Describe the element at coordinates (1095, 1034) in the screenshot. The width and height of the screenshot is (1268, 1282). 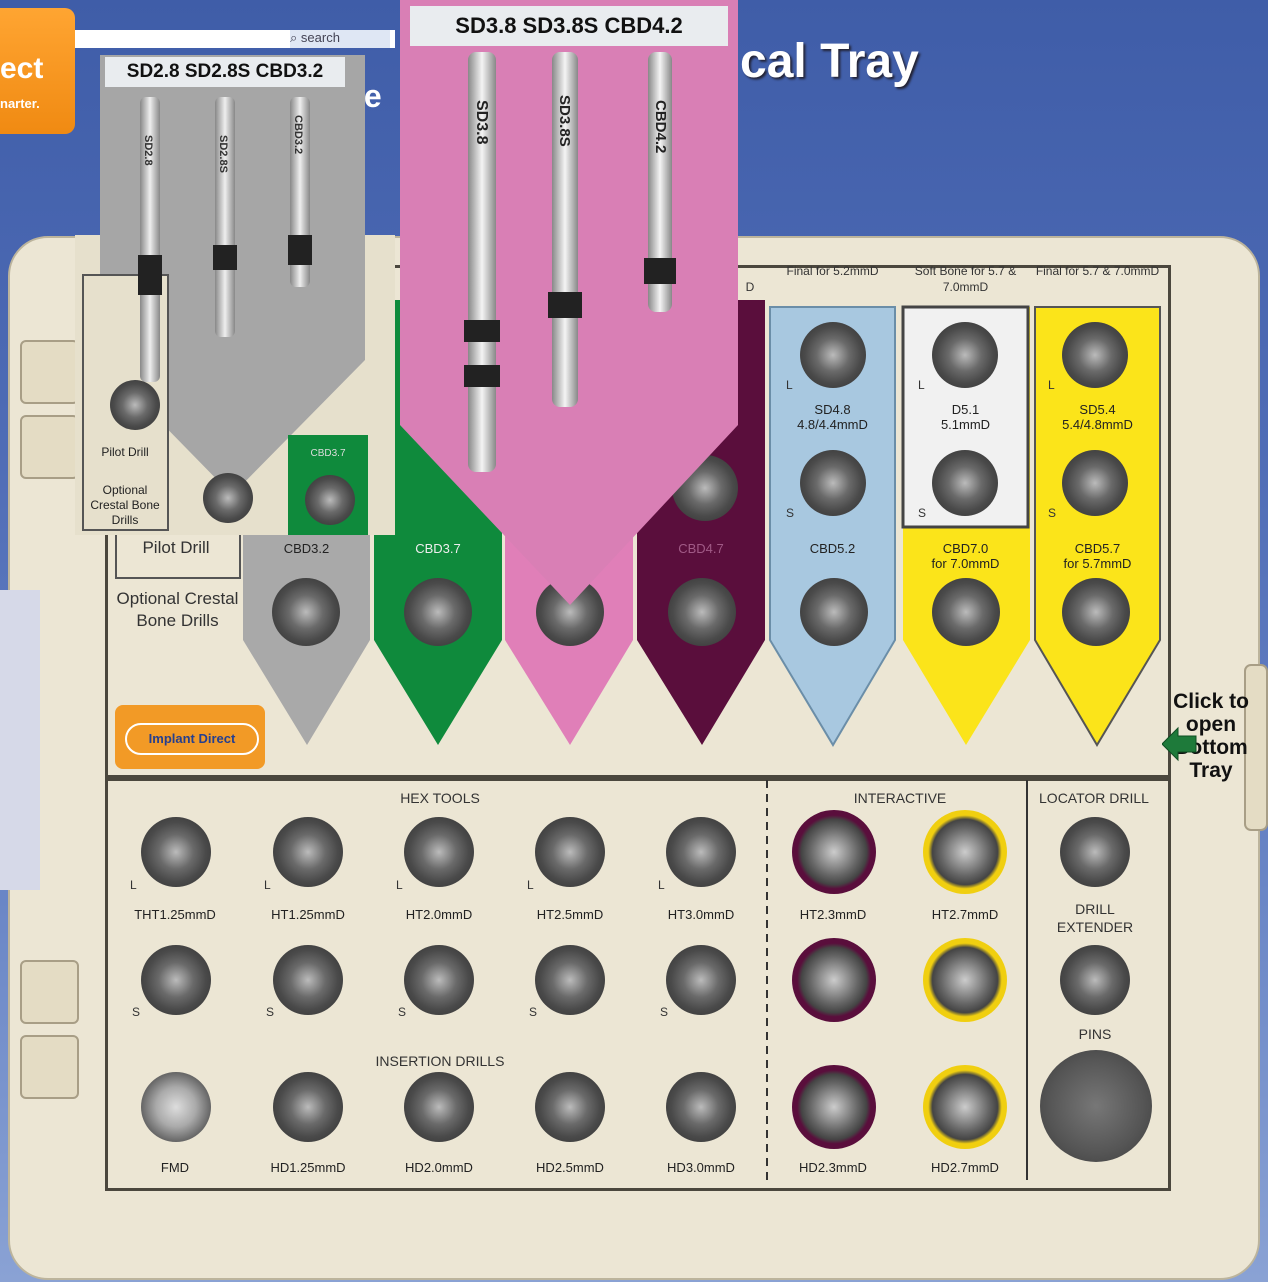
I see `pins-label: PINS` at that location.